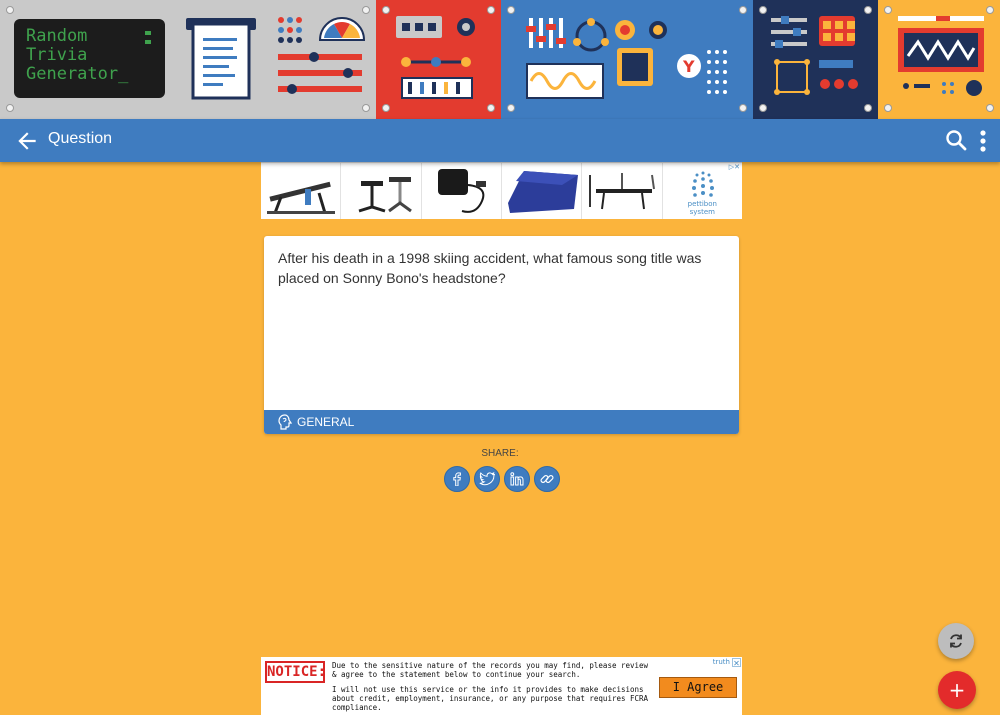  I want to click on twitter-icon, so click(487, 479).